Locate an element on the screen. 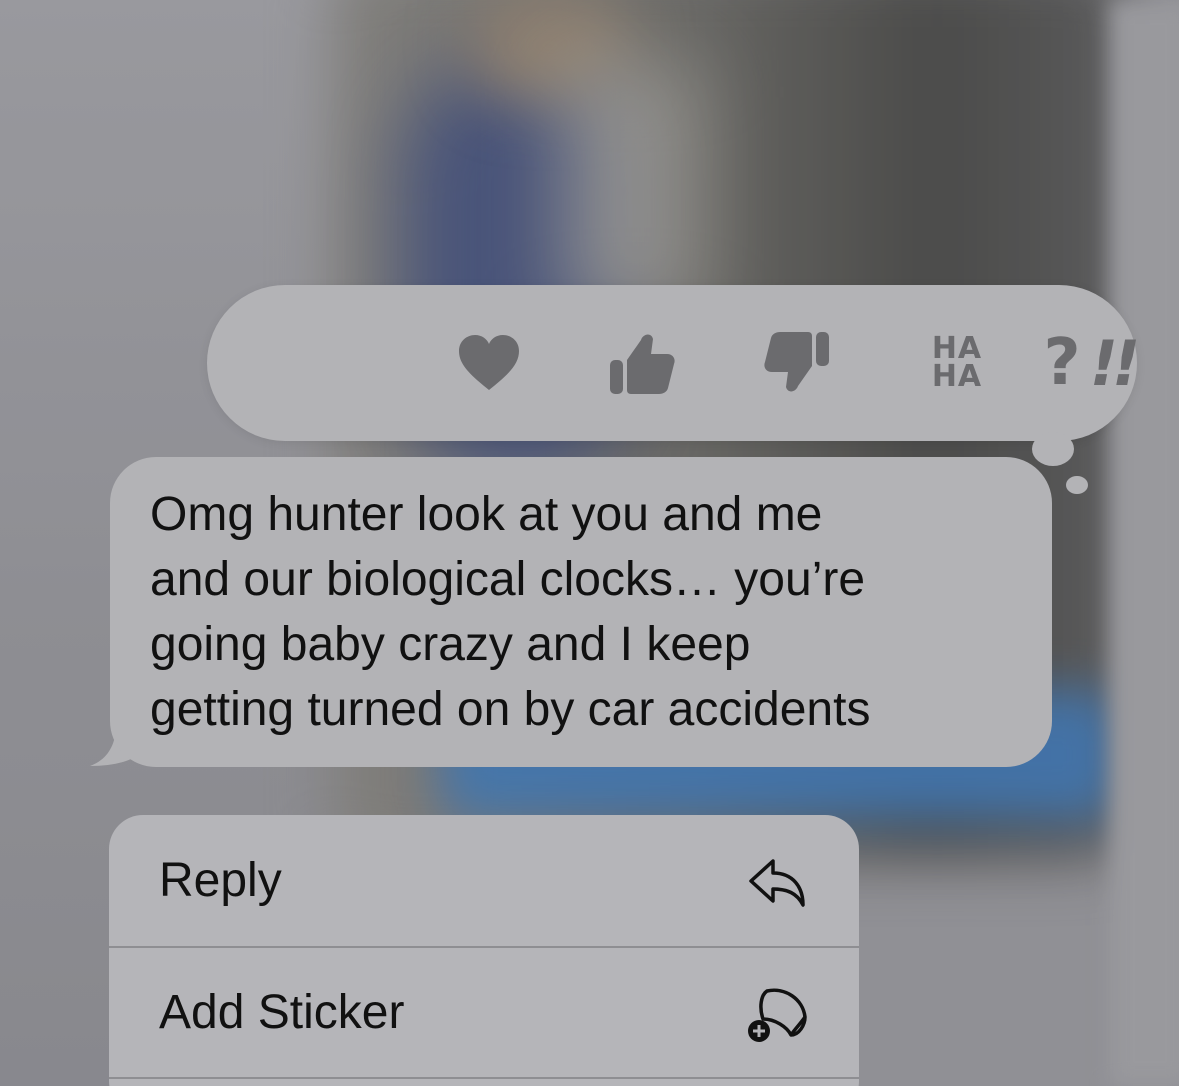  thumbs-down-icon is located at coordinates (796, 362).